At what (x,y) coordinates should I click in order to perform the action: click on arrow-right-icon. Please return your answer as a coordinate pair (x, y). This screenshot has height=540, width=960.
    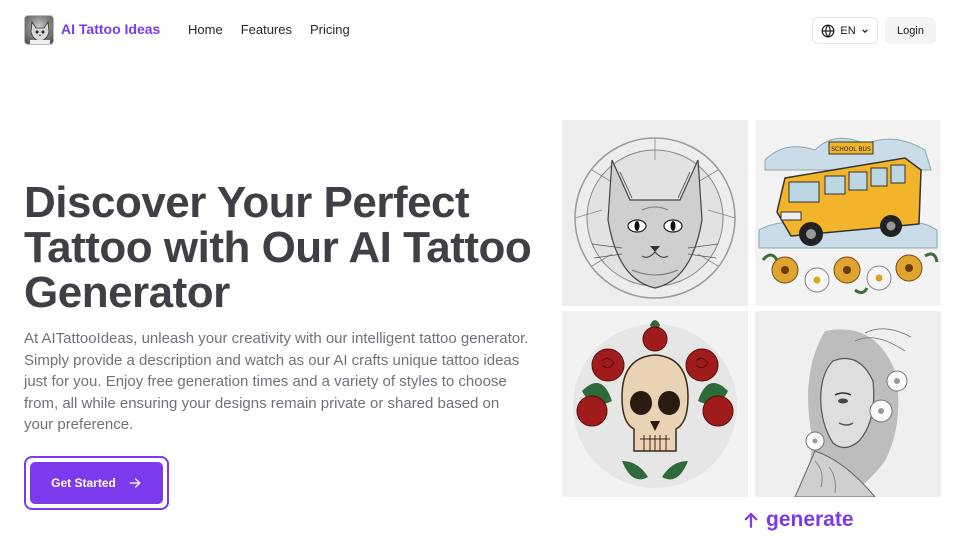
    Looking at the image, I should click on (135, 483).